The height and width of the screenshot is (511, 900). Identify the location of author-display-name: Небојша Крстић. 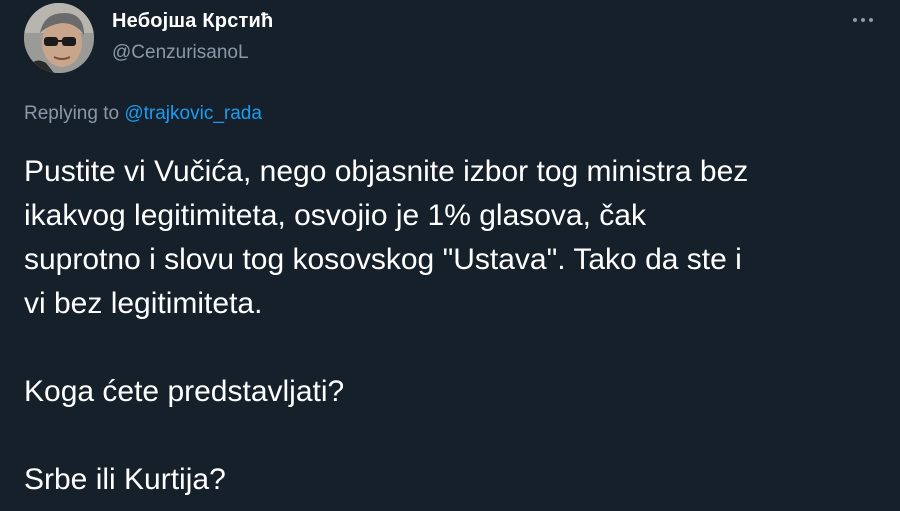
(192, 21).